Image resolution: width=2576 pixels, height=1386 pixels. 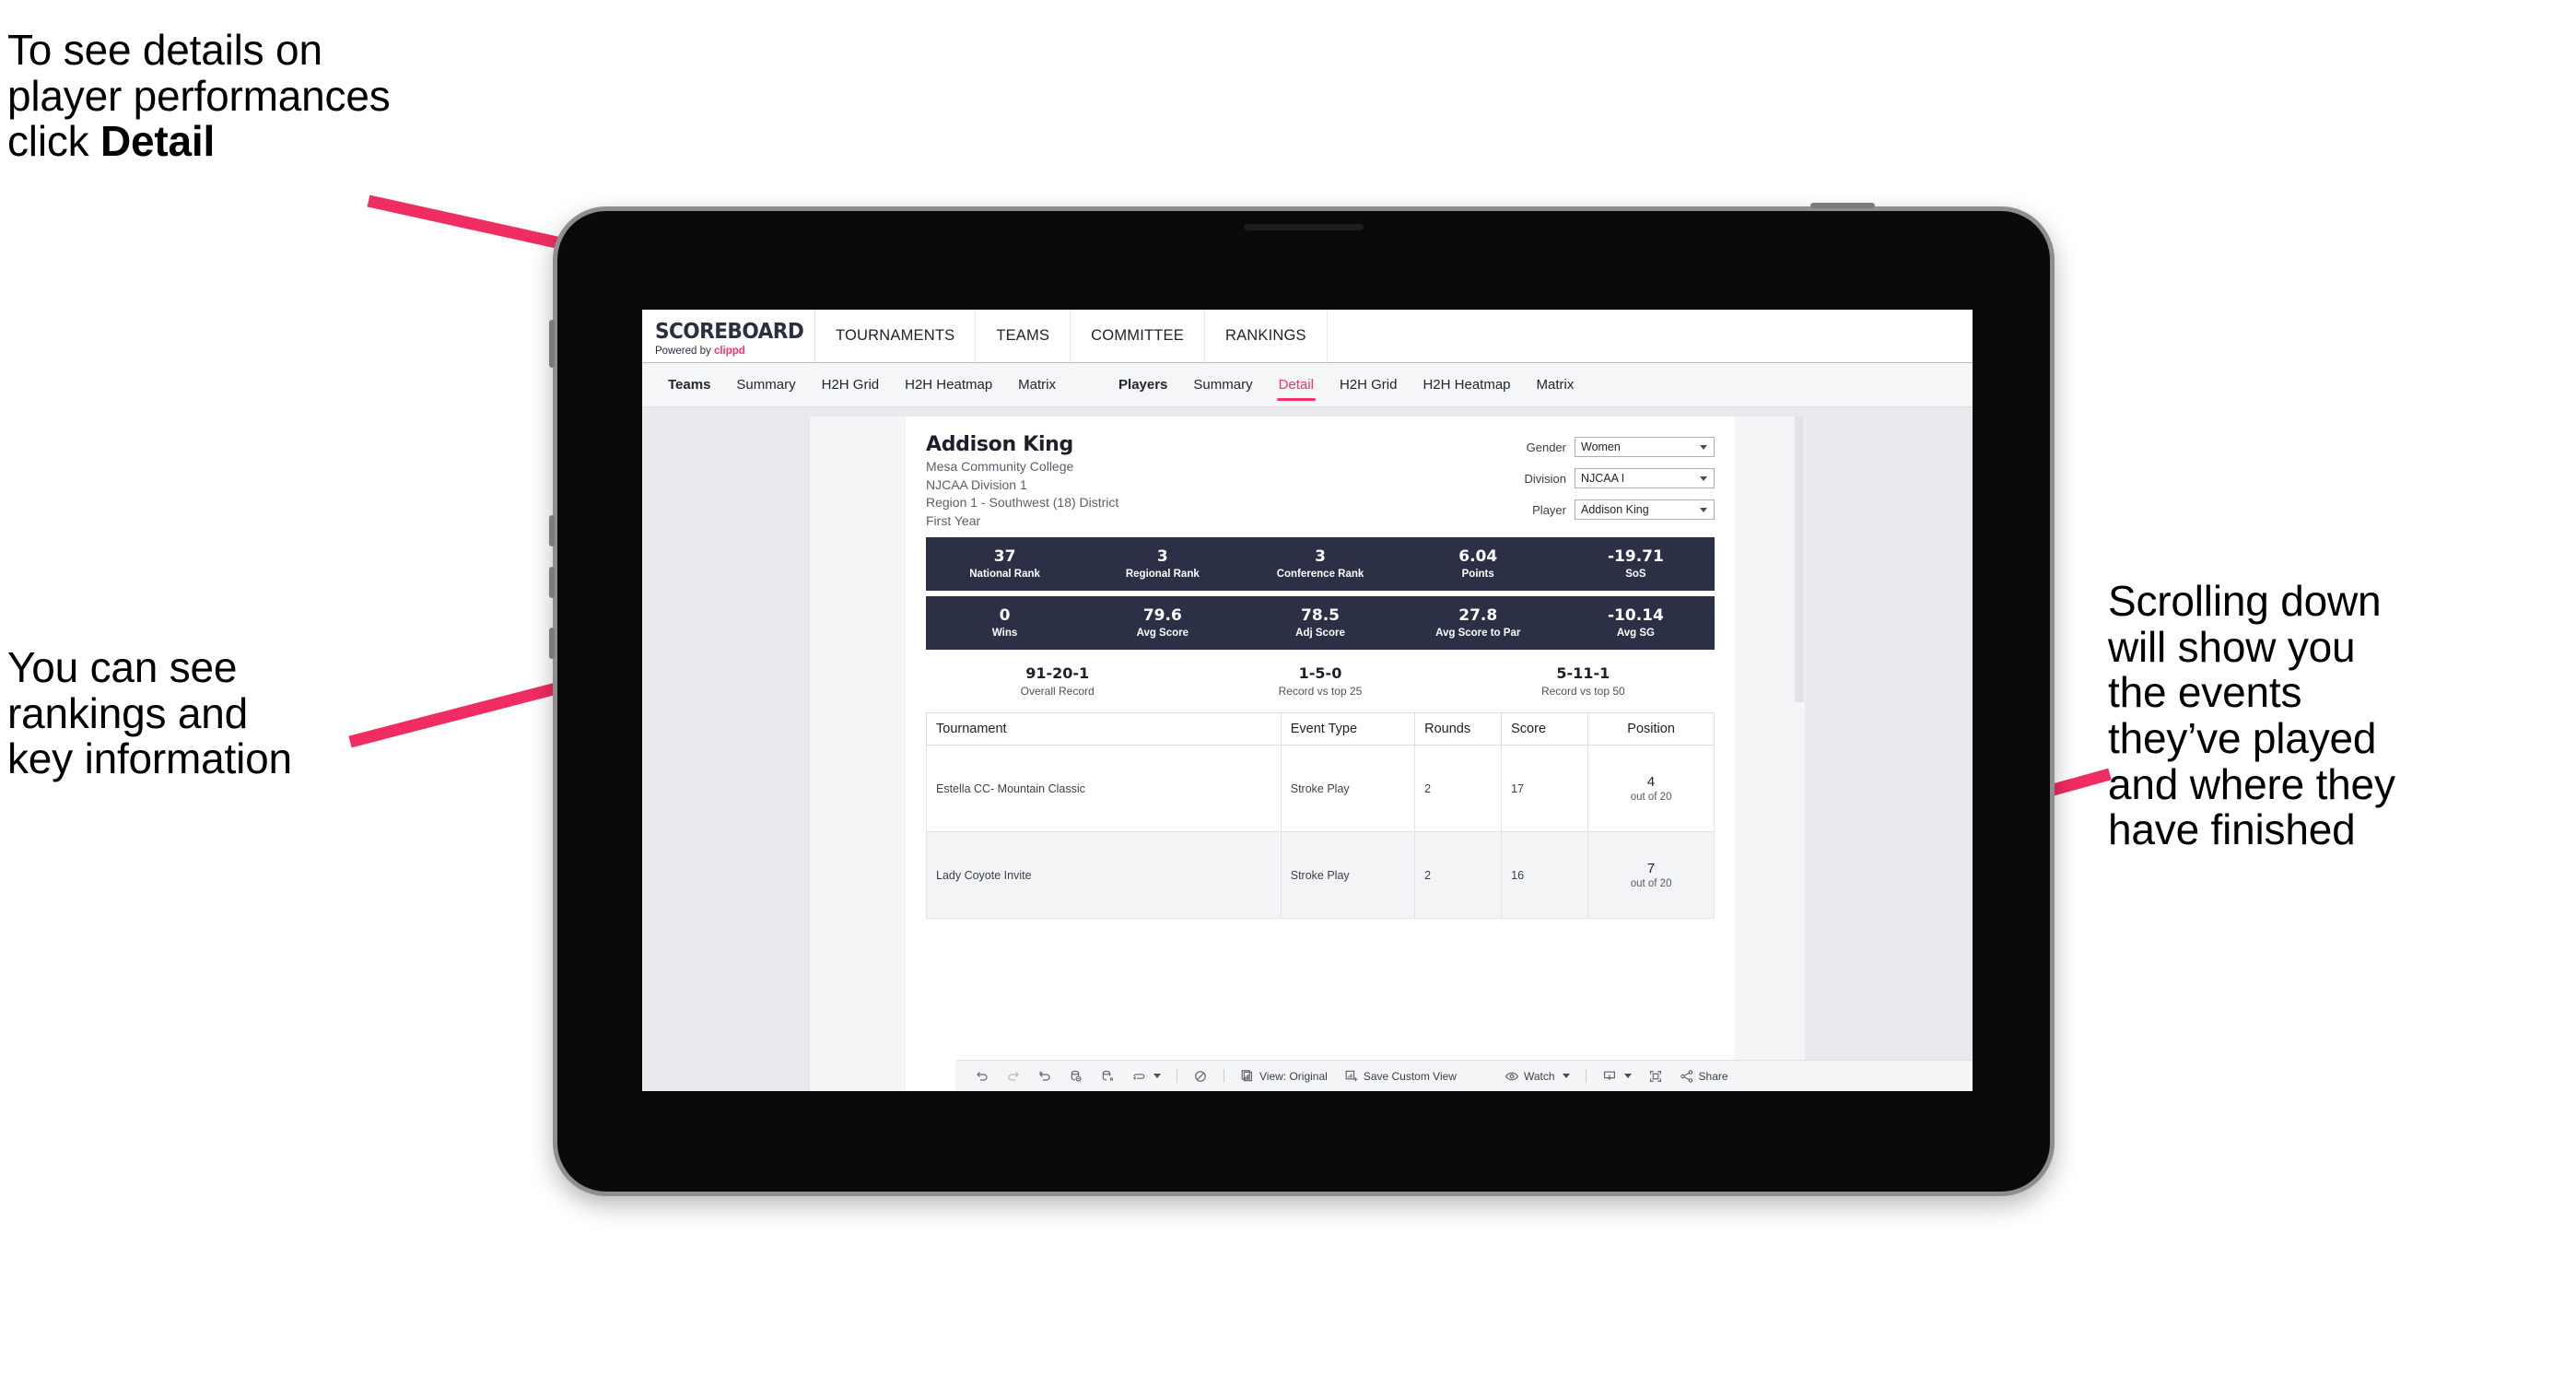 I want to click on record-overall: 91-20-1 Overall Record, so click(x=1057, y=681).